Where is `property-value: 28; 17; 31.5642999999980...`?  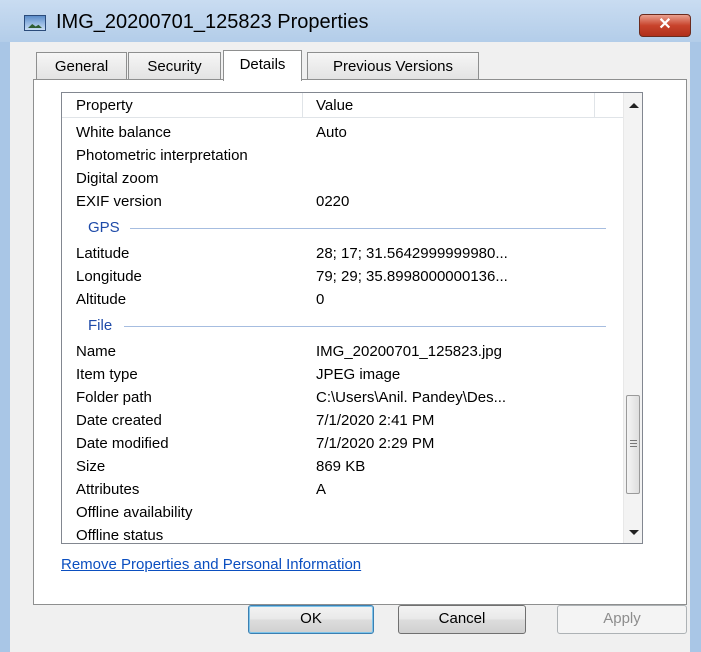 property-value: 28; 17; 31.5642999999980... is located at coordinates (412, 253).